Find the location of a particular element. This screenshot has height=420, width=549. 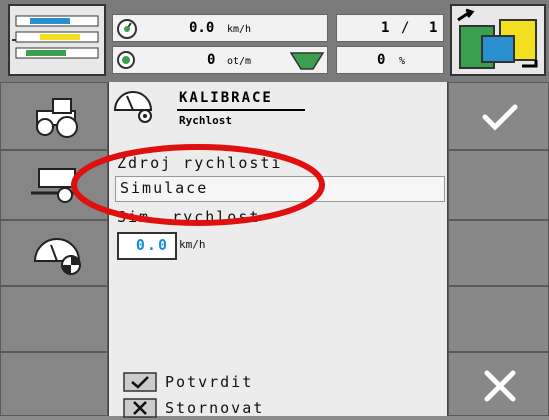

header-divider is located at coordinates (241, 110).